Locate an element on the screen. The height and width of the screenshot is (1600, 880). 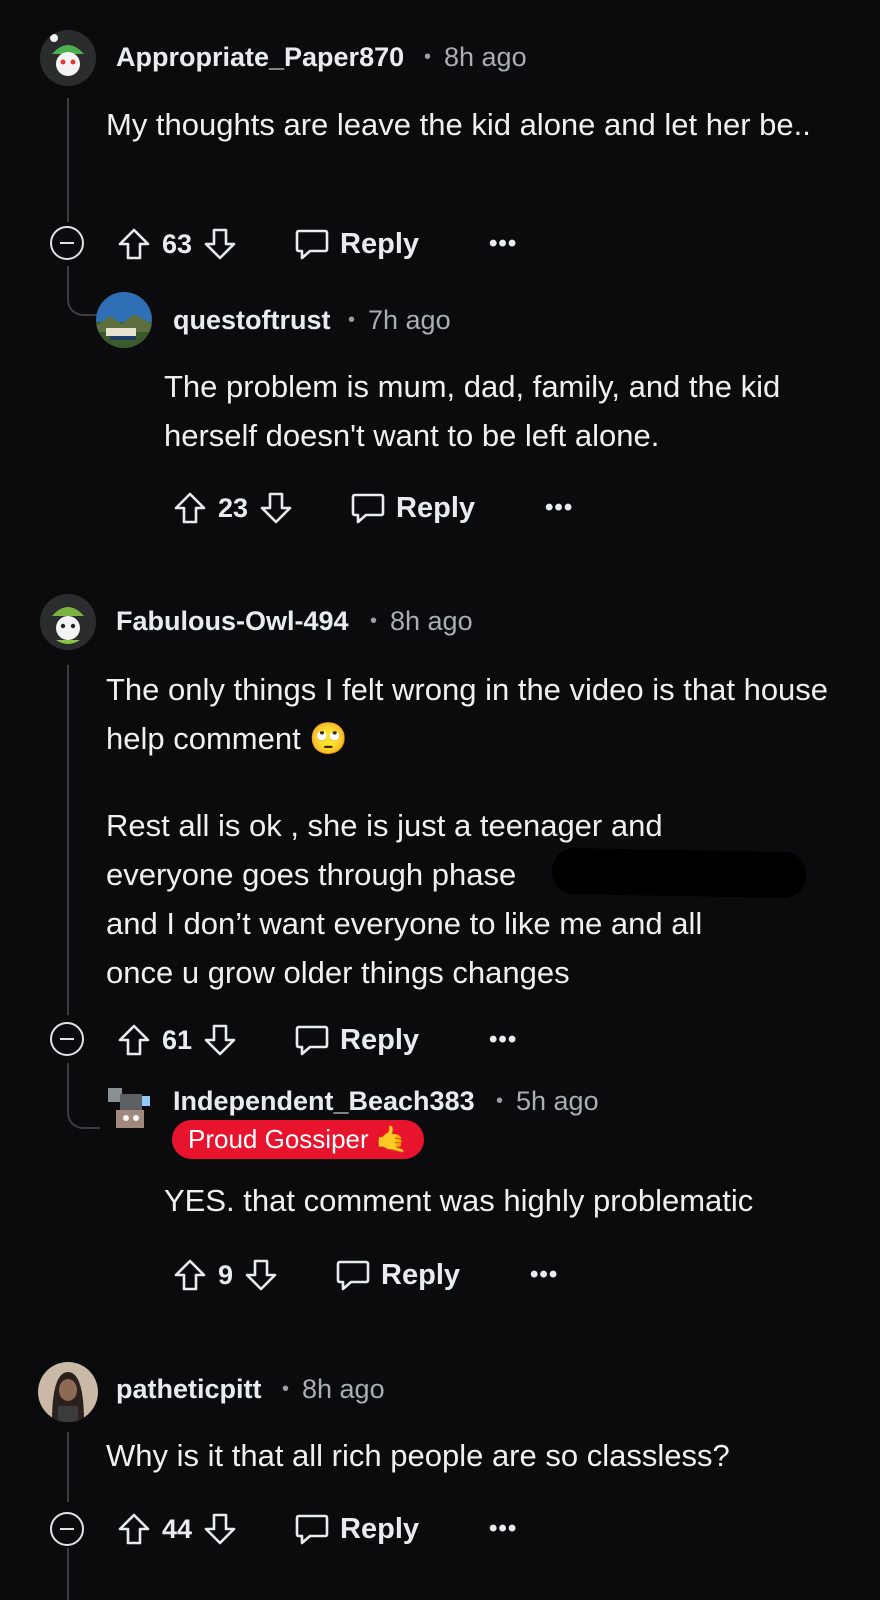
comment-body: YES. that comment was highly problematic is located at coordinates (459, 1200).